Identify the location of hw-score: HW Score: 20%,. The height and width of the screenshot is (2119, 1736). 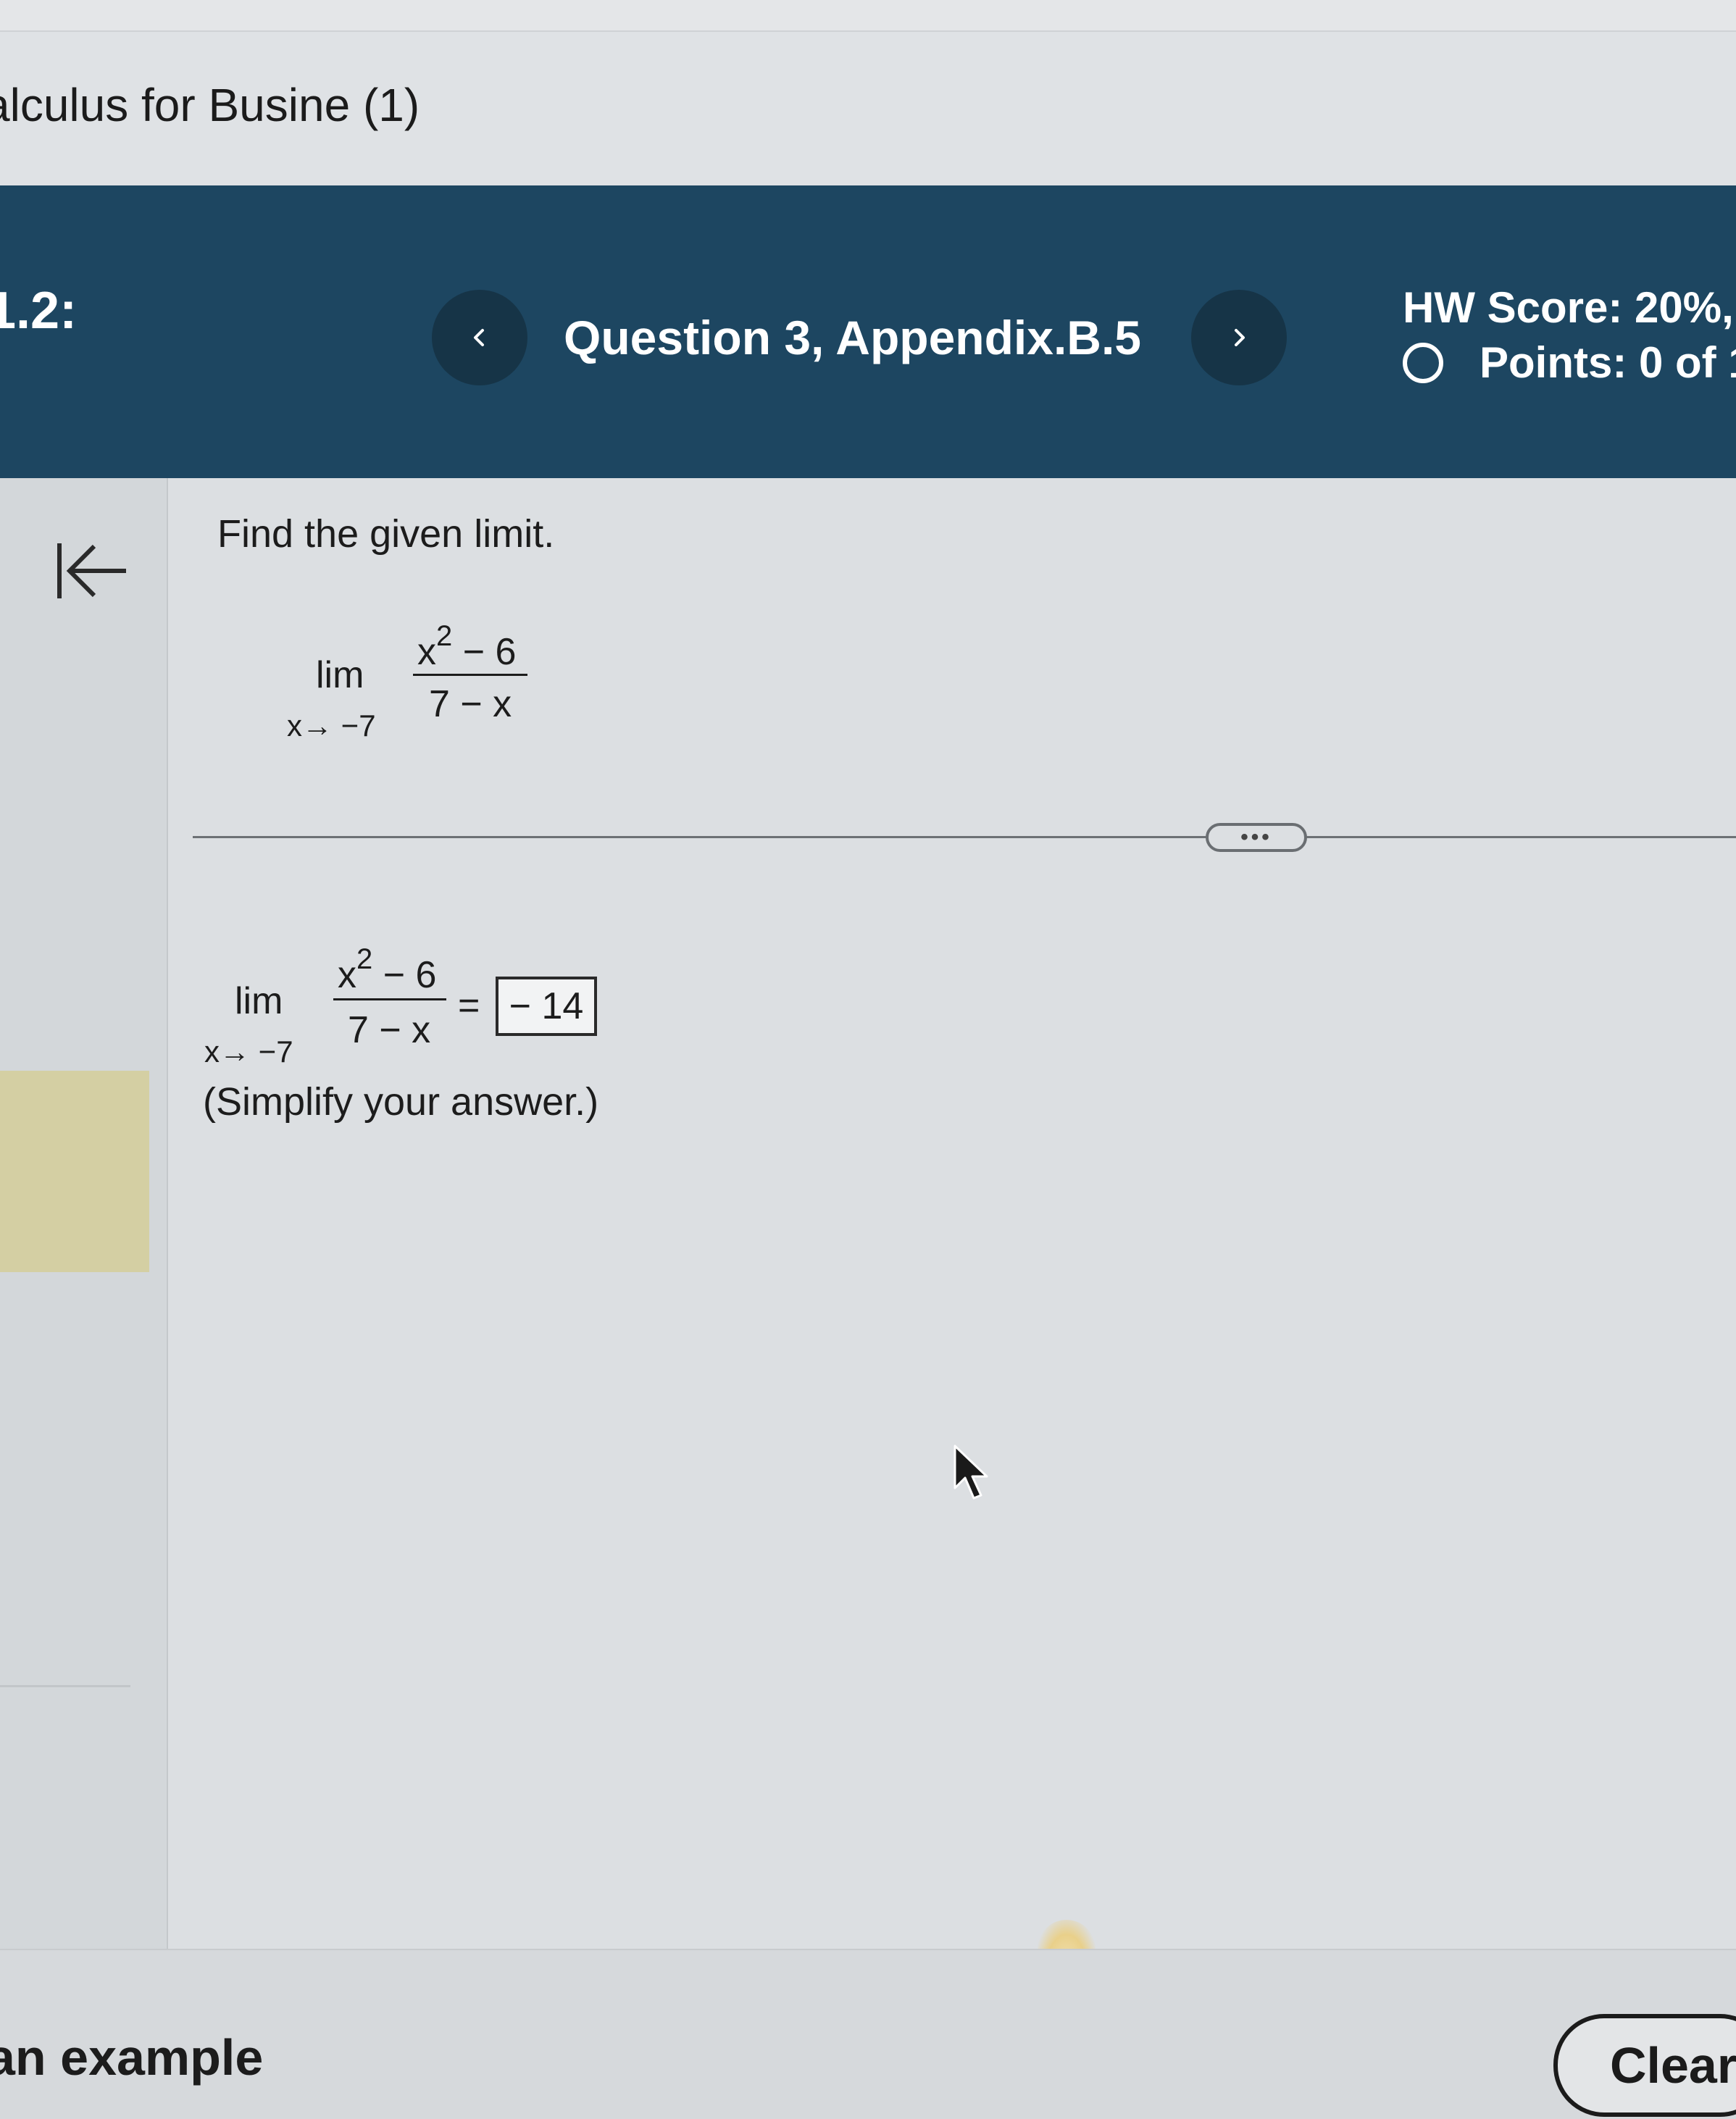
(1569, 307).